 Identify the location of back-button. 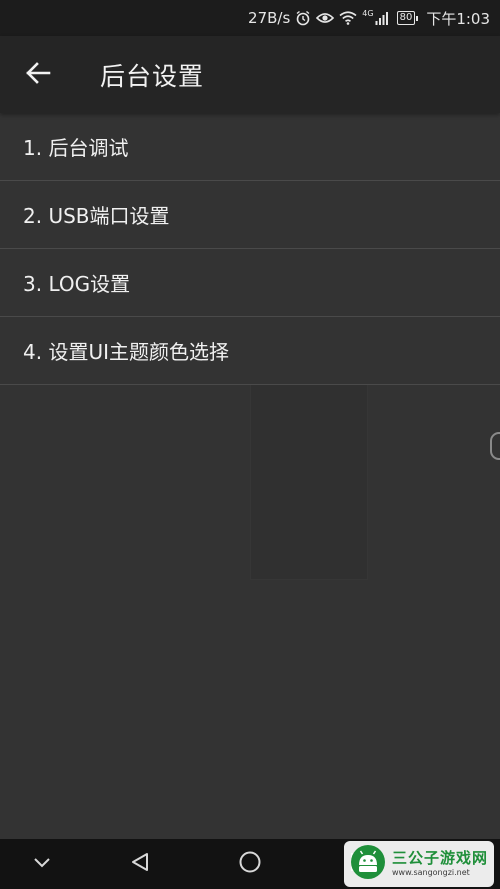
(38, 75).